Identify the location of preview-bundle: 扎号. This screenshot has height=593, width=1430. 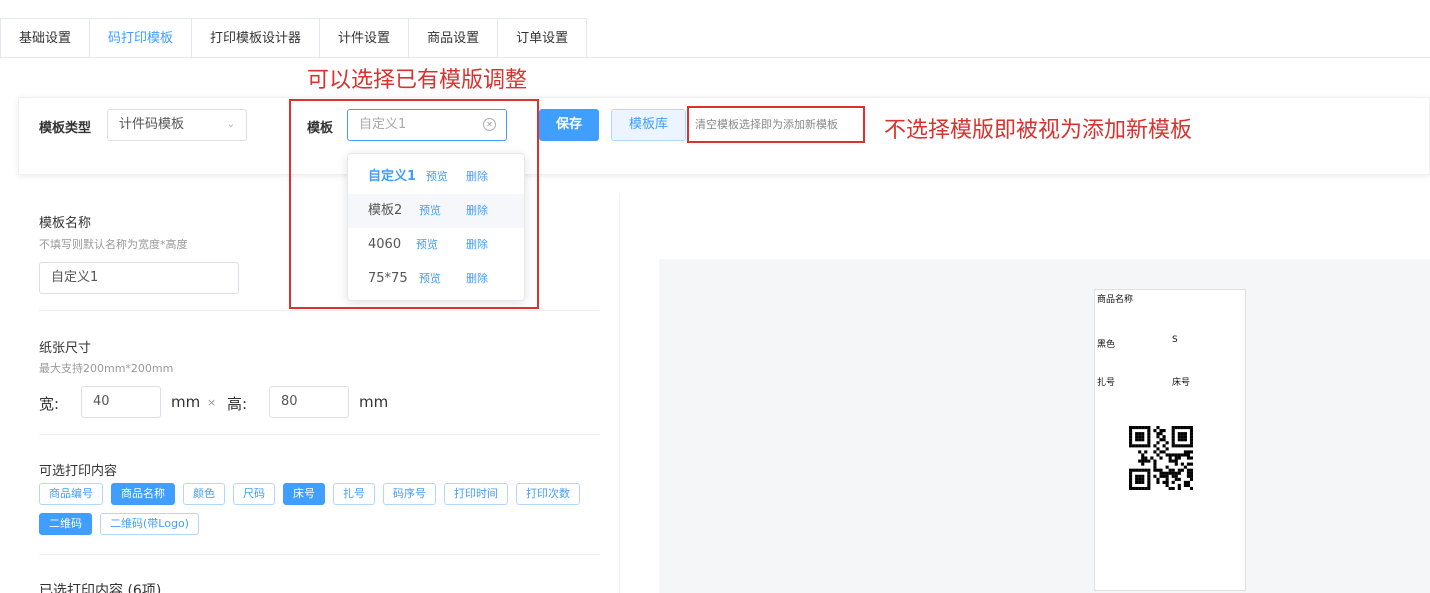
(1106, 383).